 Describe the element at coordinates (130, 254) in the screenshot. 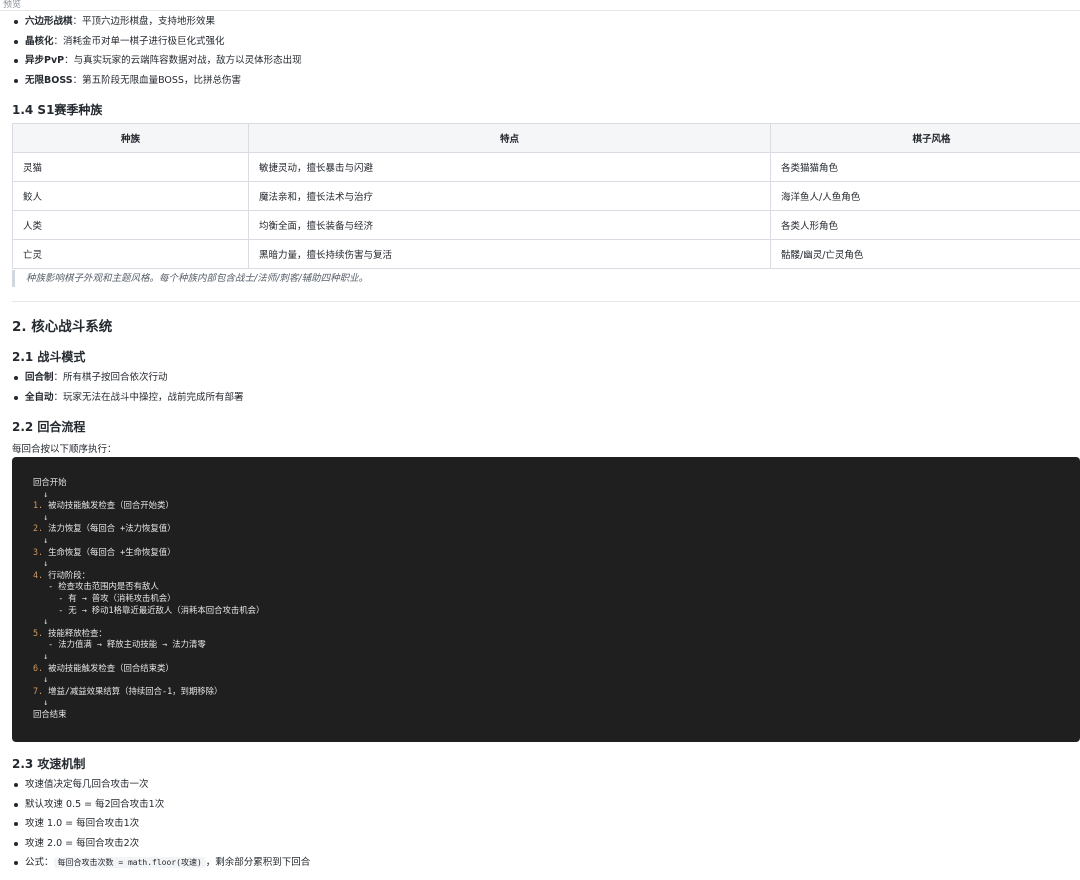

I see `table-cell: 亡灵` at that location.